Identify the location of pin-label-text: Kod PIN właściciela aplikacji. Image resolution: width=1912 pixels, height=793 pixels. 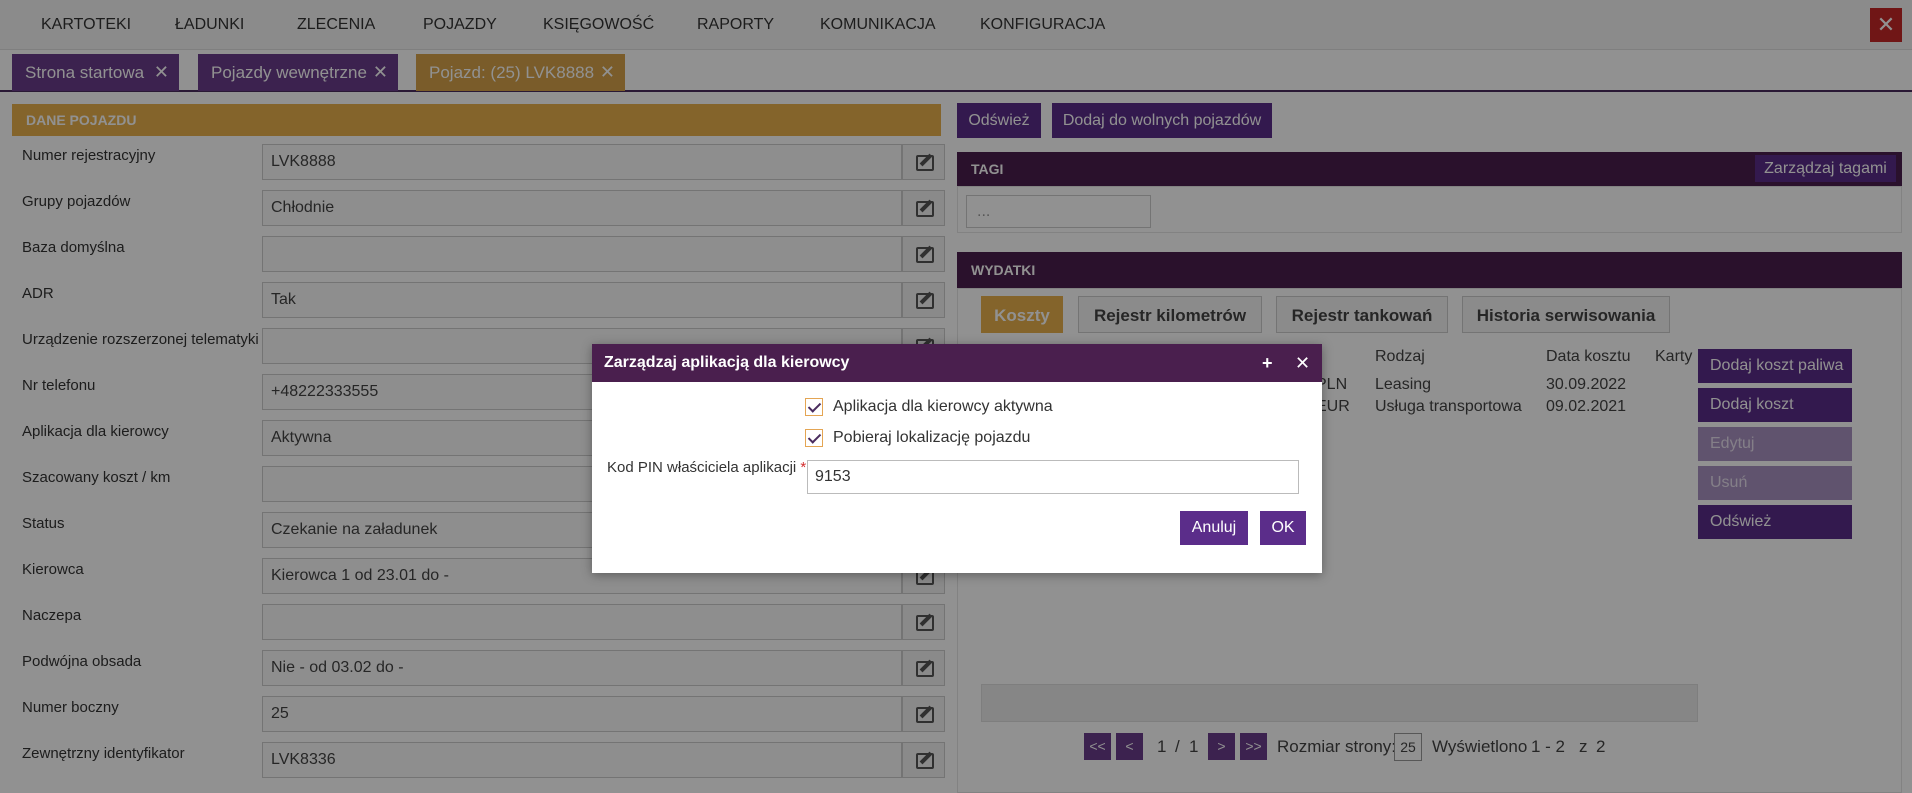
(702, 467).